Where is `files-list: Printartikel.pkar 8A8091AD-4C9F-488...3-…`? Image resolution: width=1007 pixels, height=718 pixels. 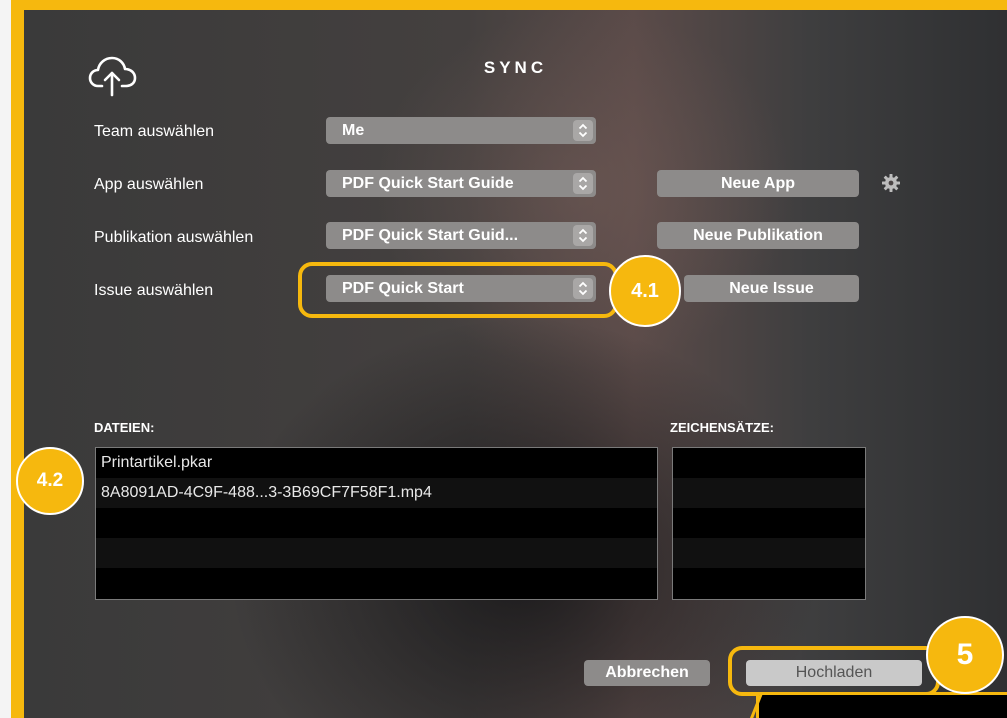
files-list: Printartikel.pkar 8A8091AD-4C9F-488...3-… is located at coordinates (376, 523).